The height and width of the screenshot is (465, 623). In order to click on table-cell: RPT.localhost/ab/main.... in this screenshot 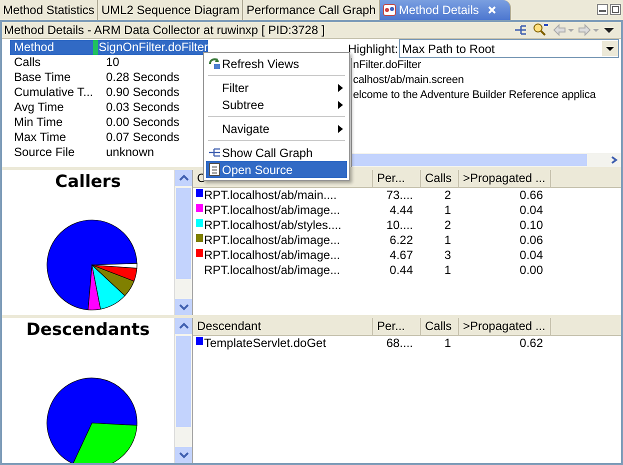, I will do `click(270, 195)`.